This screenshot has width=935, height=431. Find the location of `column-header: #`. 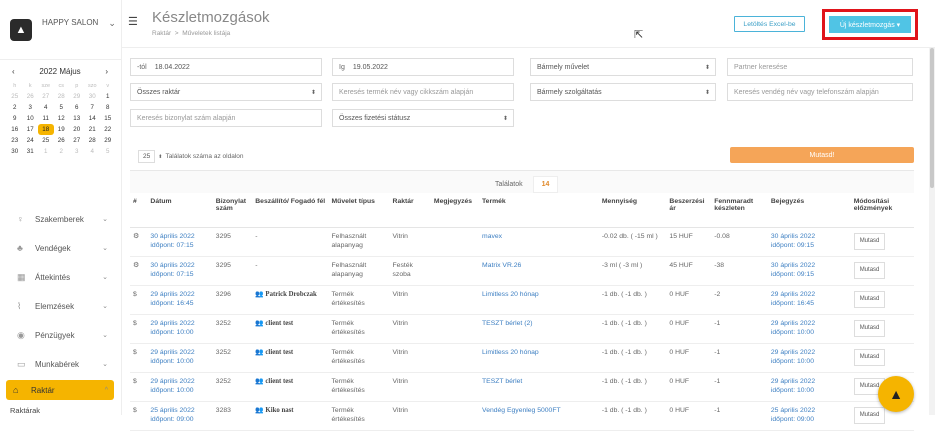

column-header: # is located at coordinates (139, 210).